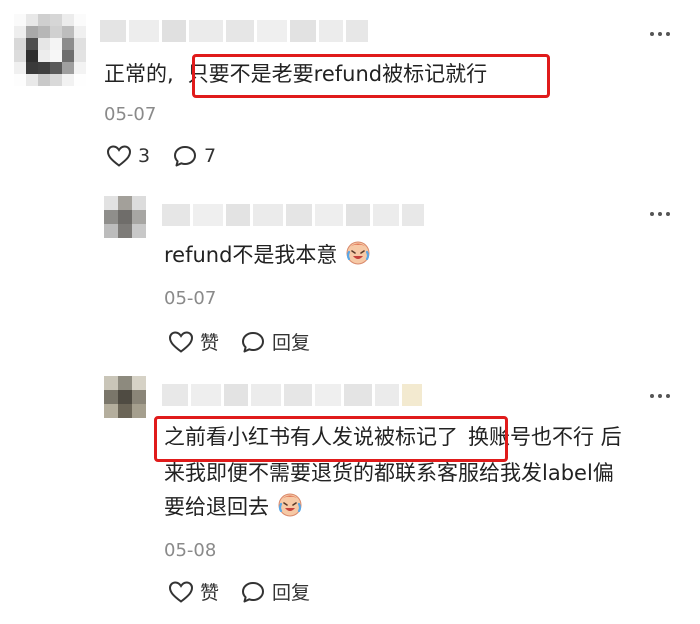  What do you see at coordinates (144, 156) in the screenshot?
I see `like-count: 3` at bounding box center [144, 156].